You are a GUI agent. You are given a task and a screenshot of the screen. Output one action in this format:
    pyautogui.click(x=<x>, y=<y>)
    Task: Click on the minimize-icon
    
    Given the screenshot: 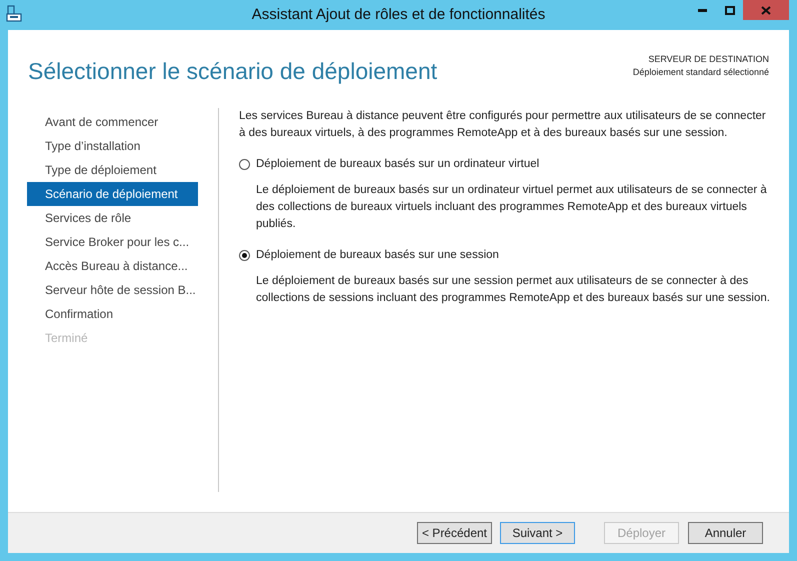 What is the action you would take?
    pyautogui.click(x=702, y=10)
    